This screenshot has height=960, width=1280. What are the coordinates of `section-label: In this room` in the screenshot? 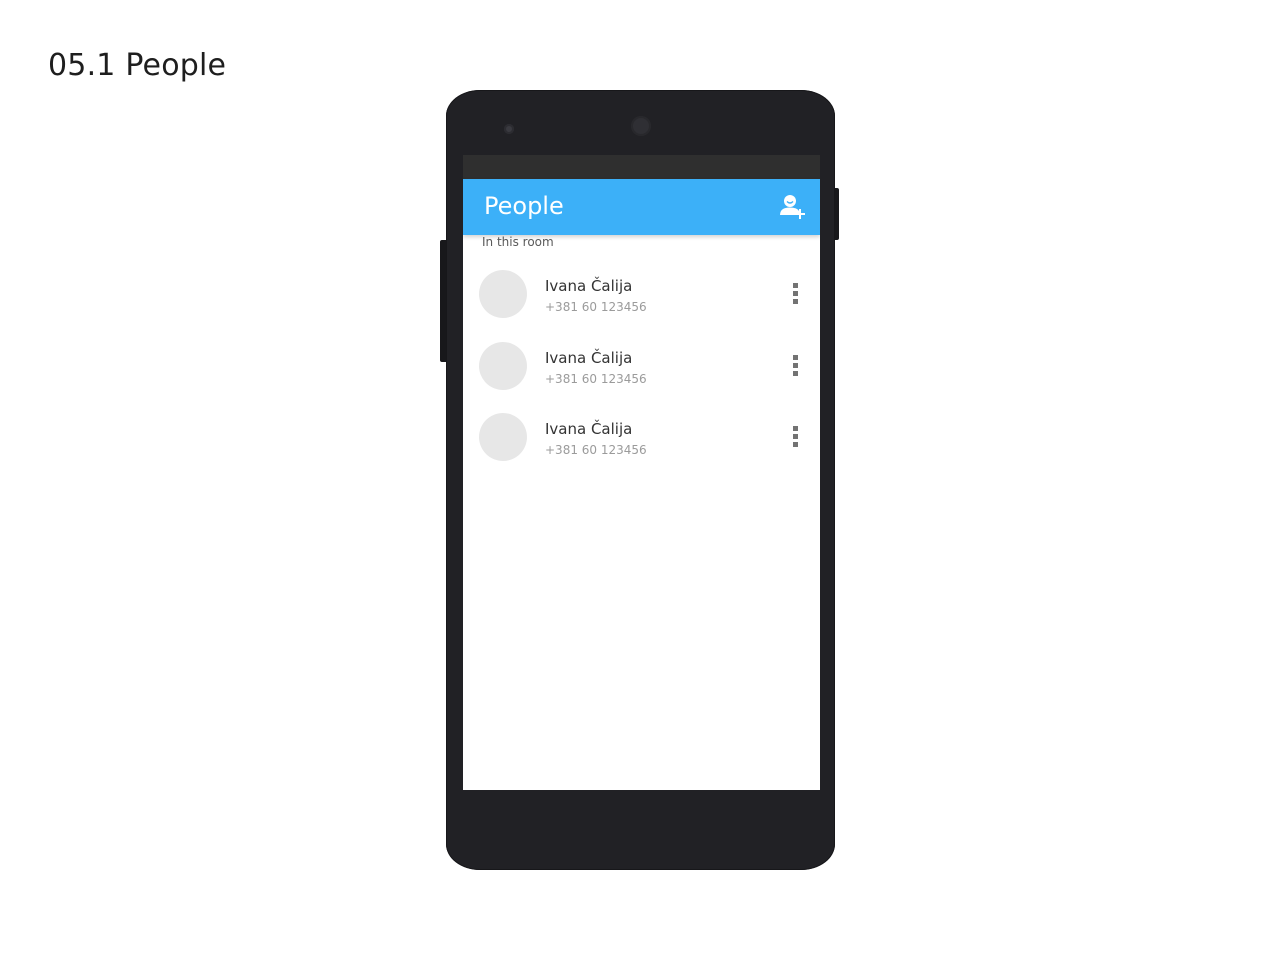 It's located at (518, 242).